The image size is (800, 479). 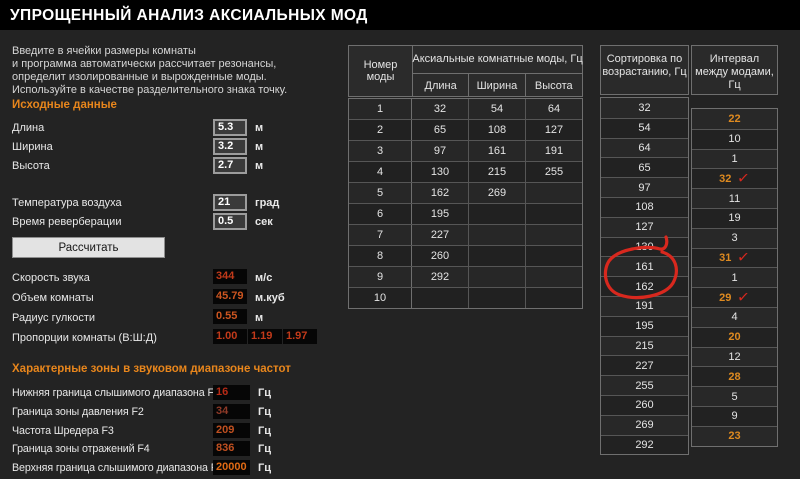 What do you see at coordinates (78, 411) in the screenshot?
I see `zone-label: Граница зоны давления F2` at bounding box center [78, 411].